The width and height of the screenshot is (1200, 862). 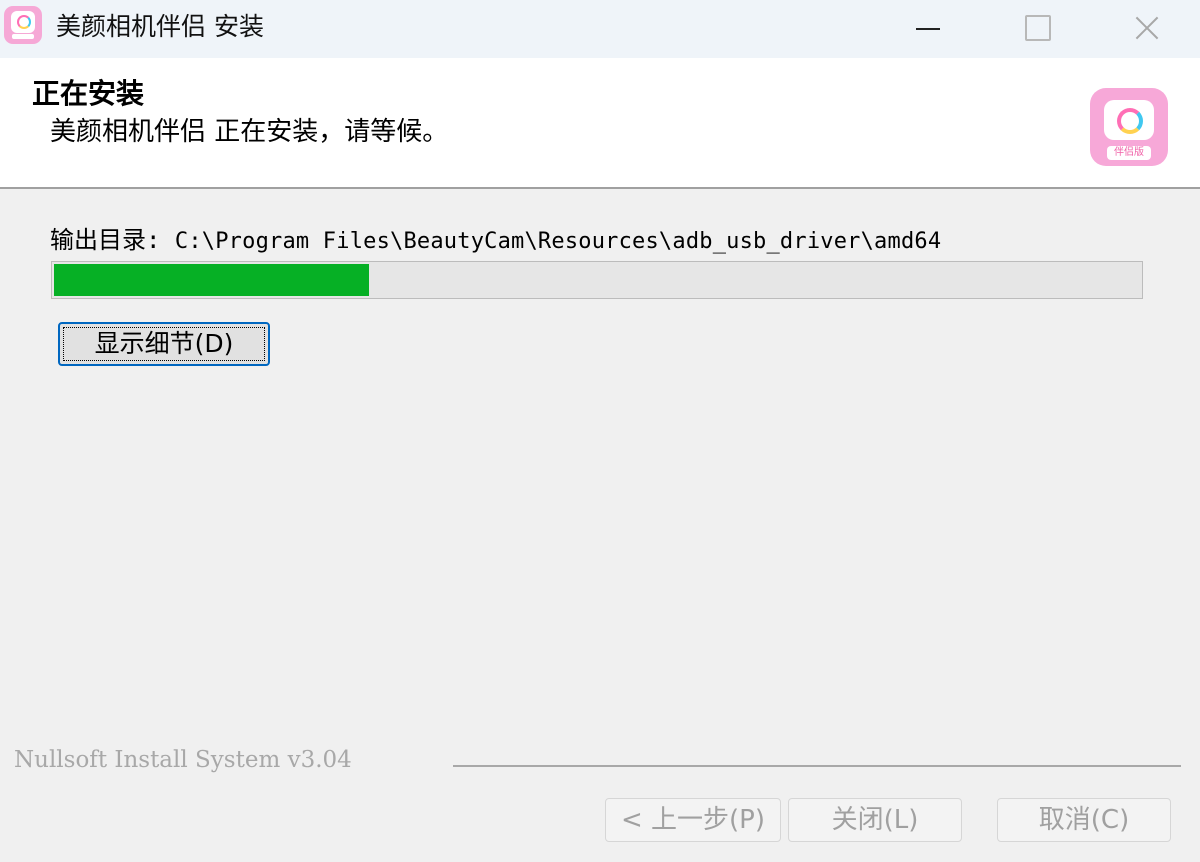 I want to click on minimize-icon, so click(x=928, y=29).